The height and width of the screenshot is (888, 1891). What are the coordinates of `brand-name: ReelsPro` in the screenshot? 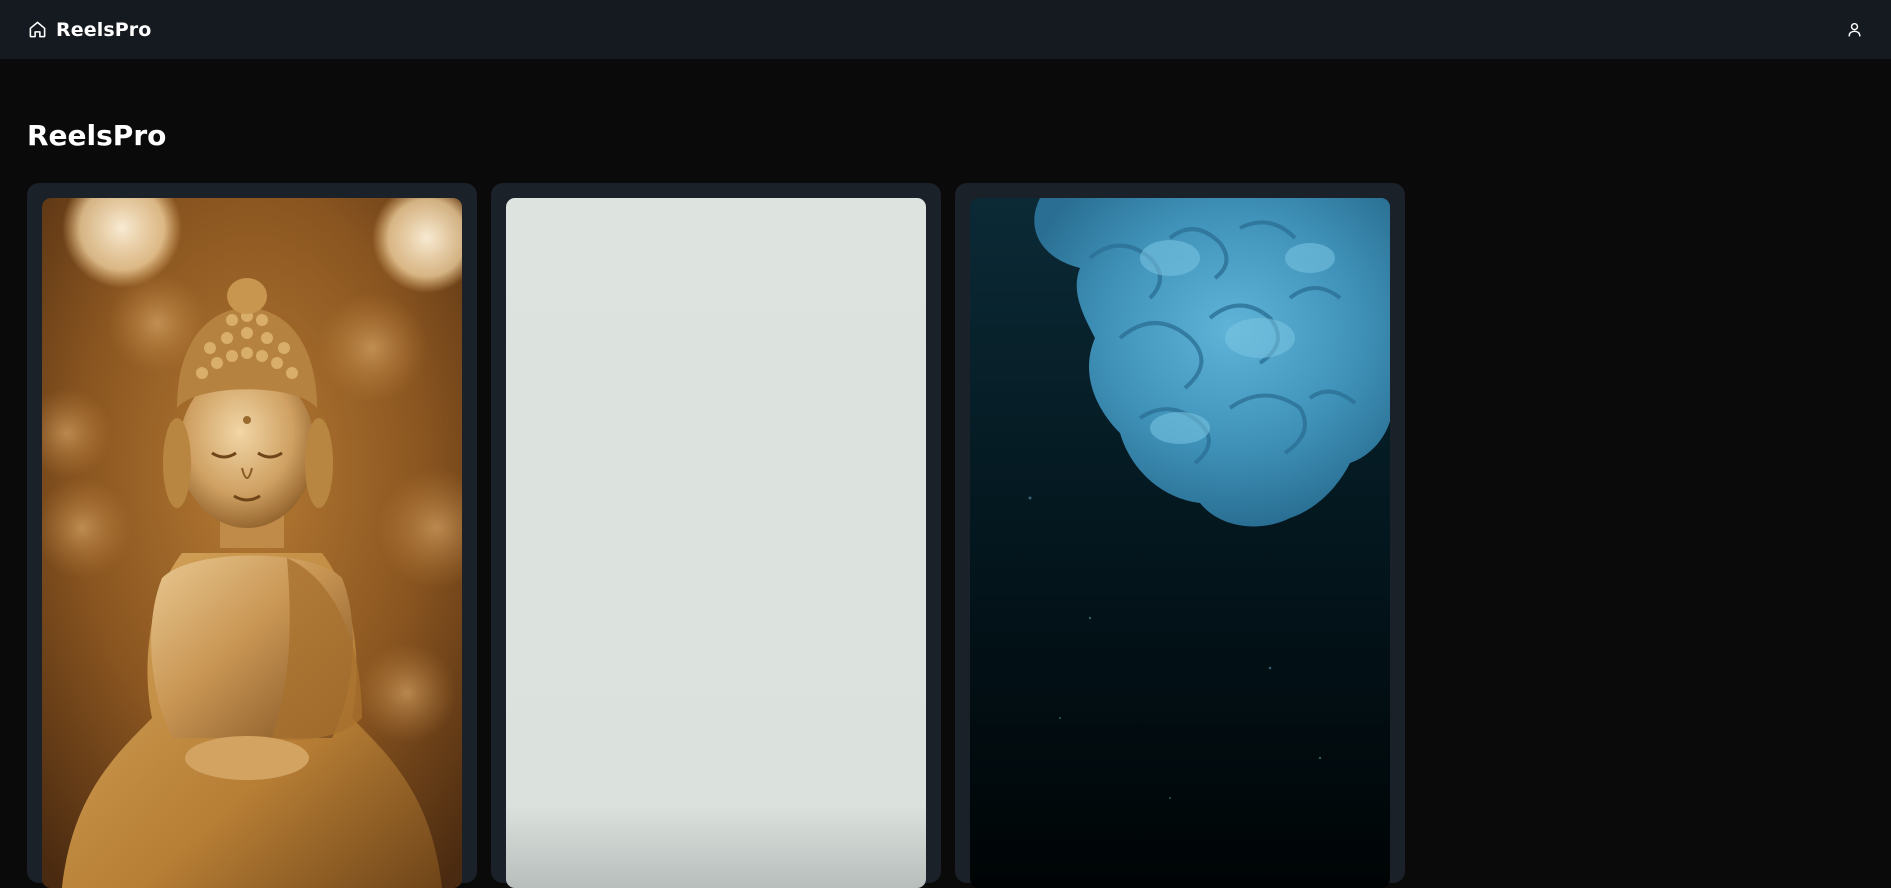 It's located at (104, 29).